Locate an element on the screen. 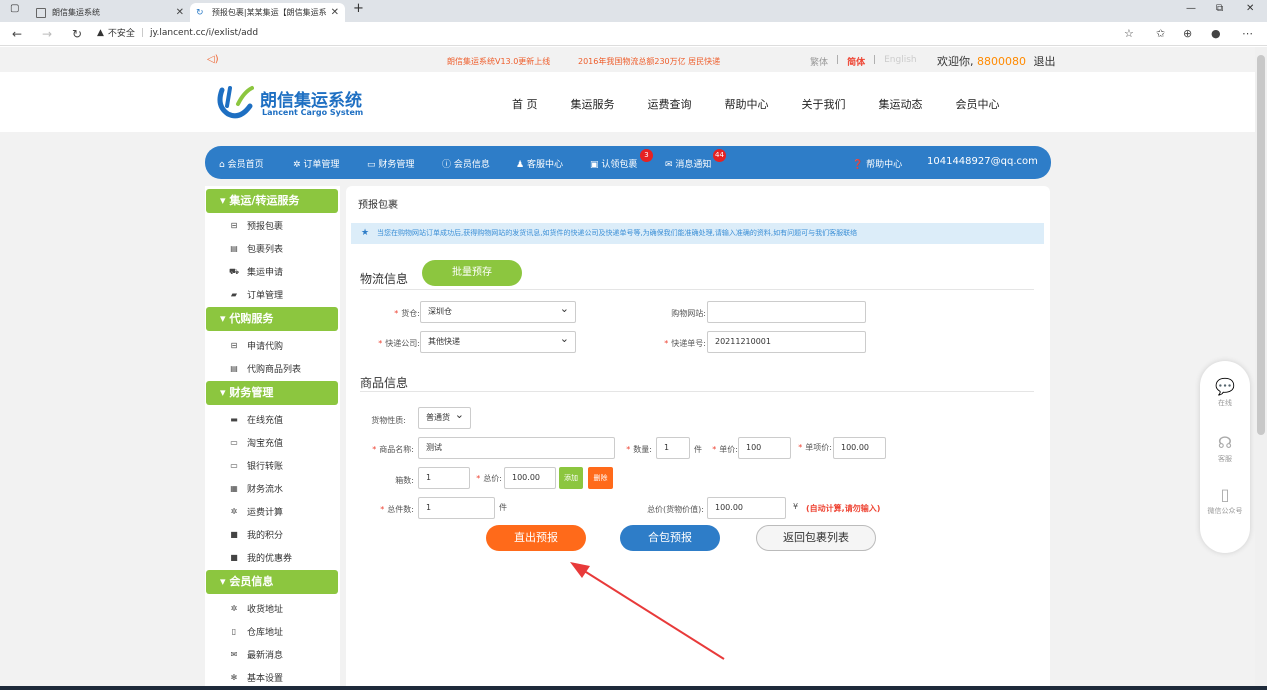  phone-icon: ▯ is located at coordinates (1225, 494).